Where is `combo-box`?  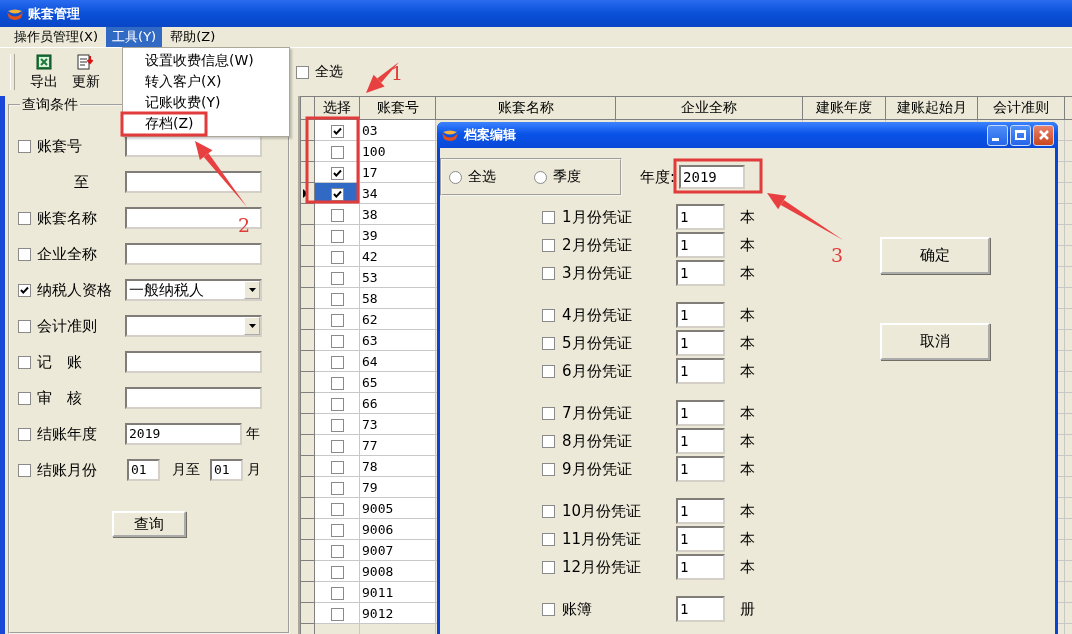
combo-box is located at coordinates (193, 326).